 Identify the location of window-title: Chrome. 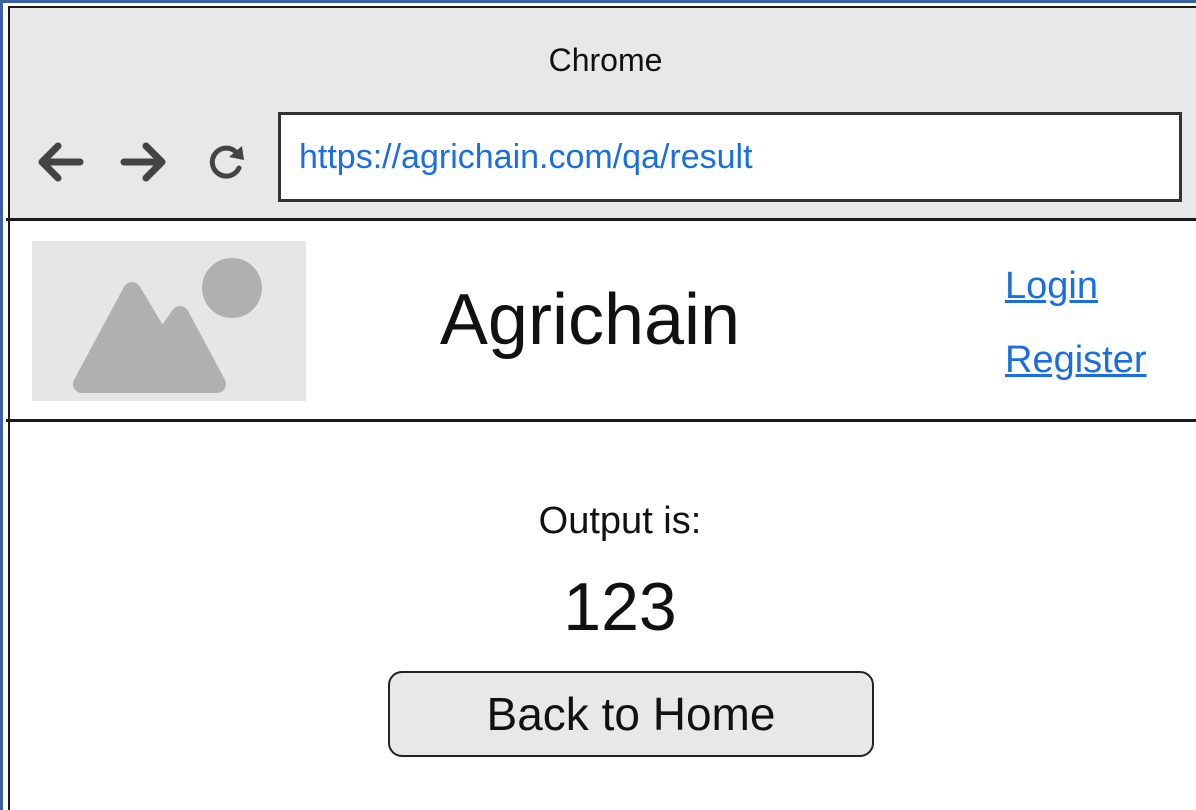
(605, 60).